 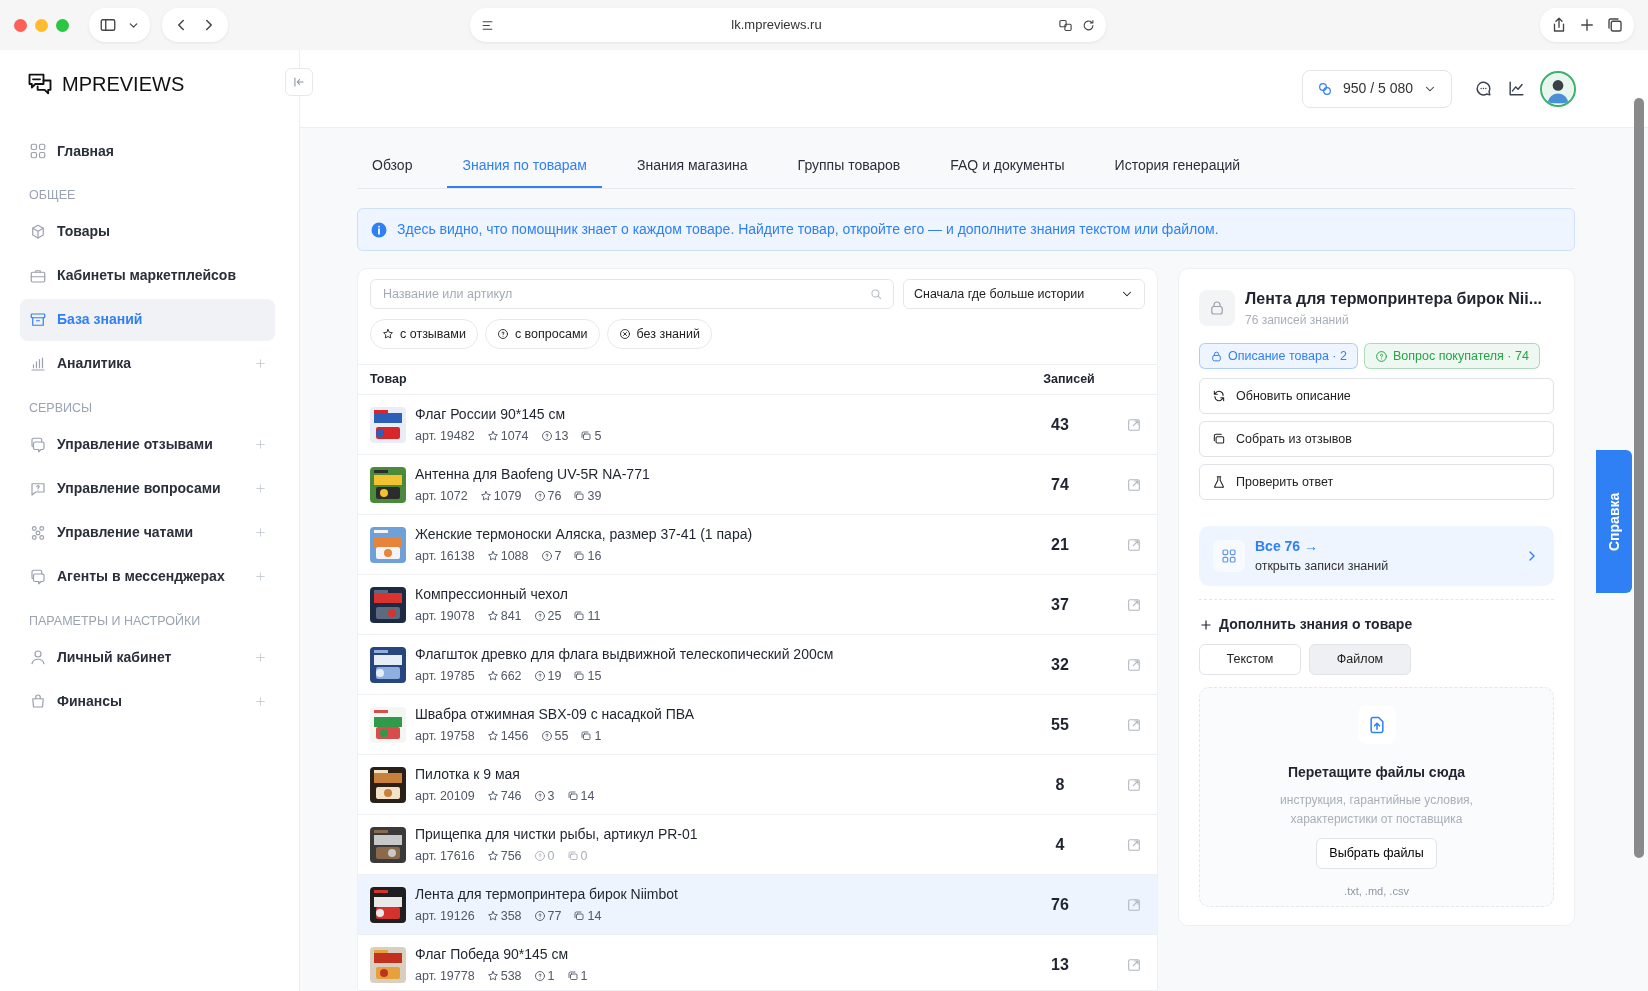 I want to click on tab: Группы товаров, so click(x=849, y=166).